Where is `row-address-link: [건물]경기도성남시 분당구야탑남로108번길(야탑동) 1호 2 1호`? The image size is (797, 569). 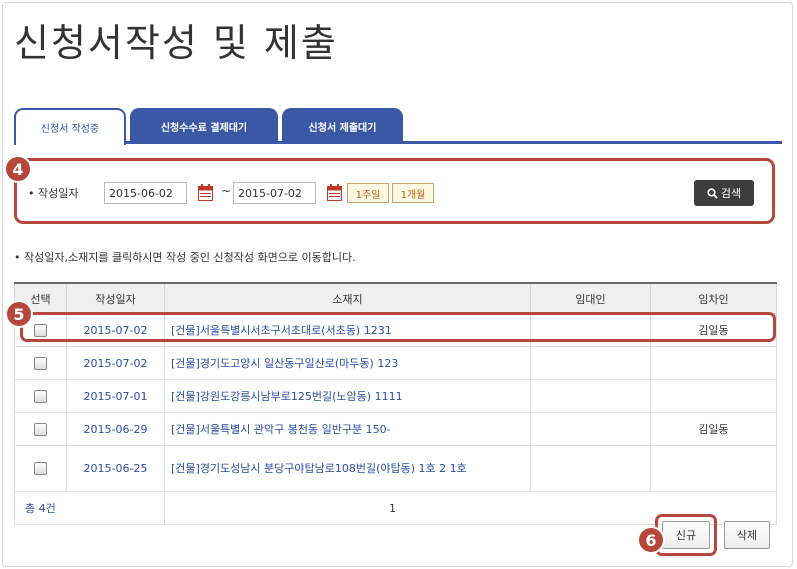
row-address-link: [건물]경기도성남시 분당구야탑남로108번길(야탑동) 1호 2 1호 is located at coordinates (347, 468).